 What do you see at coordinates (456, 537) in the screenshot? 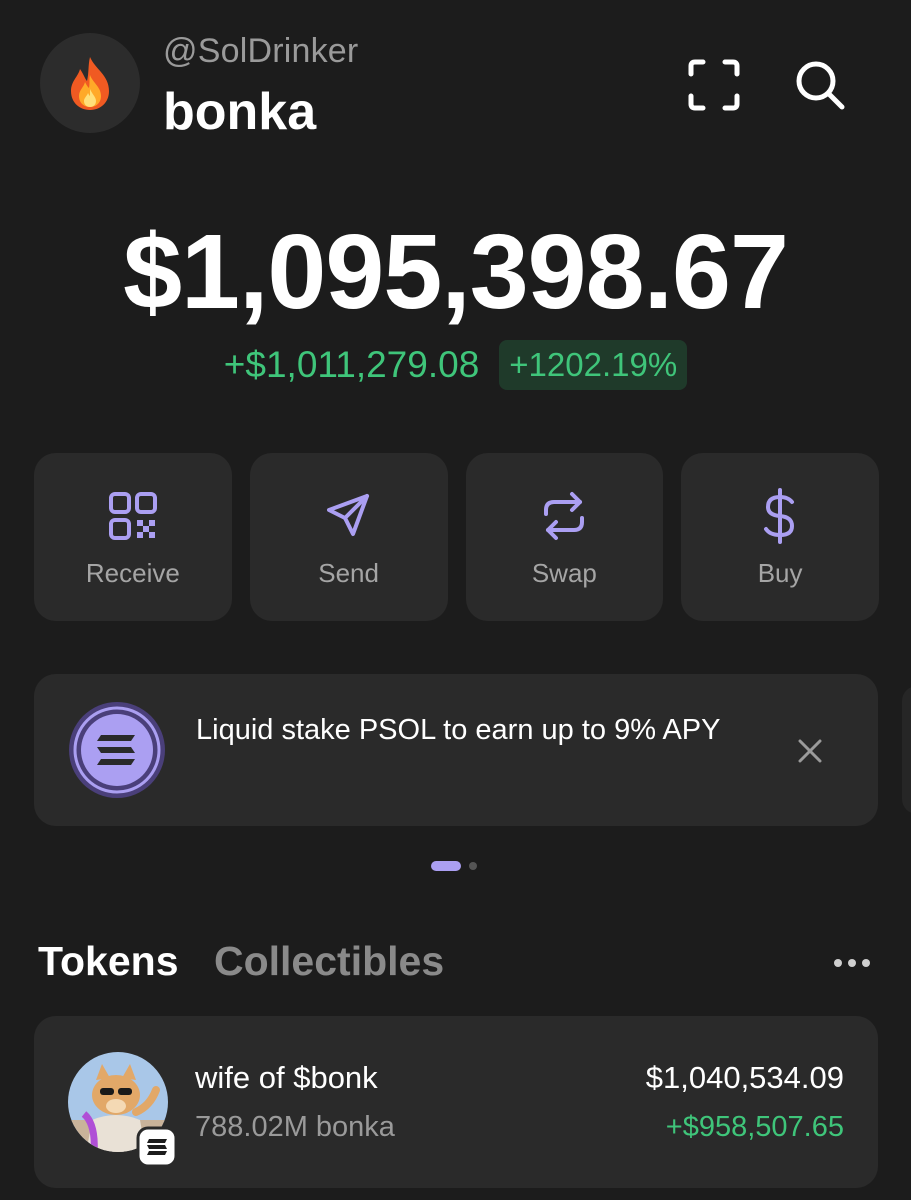
I see `action-buttons: Receive Send Swap Buy` at bounding box center [456, 537].